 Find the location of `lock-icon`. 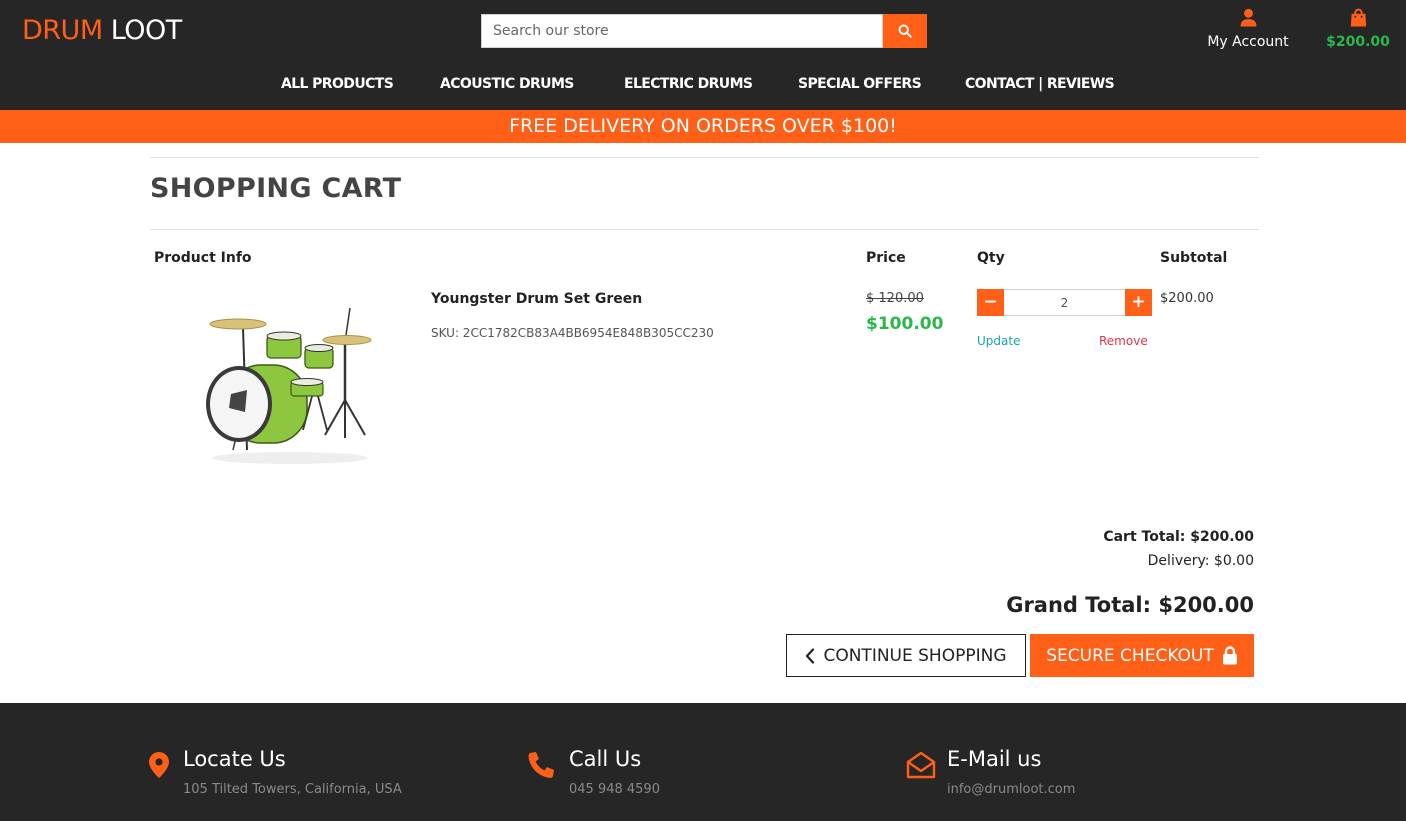

lock-icon is located at coordinates (1229, 655).